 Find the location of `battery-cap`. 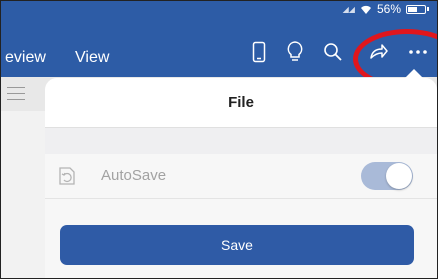

battery-cap is located at coordinates (428, 9).